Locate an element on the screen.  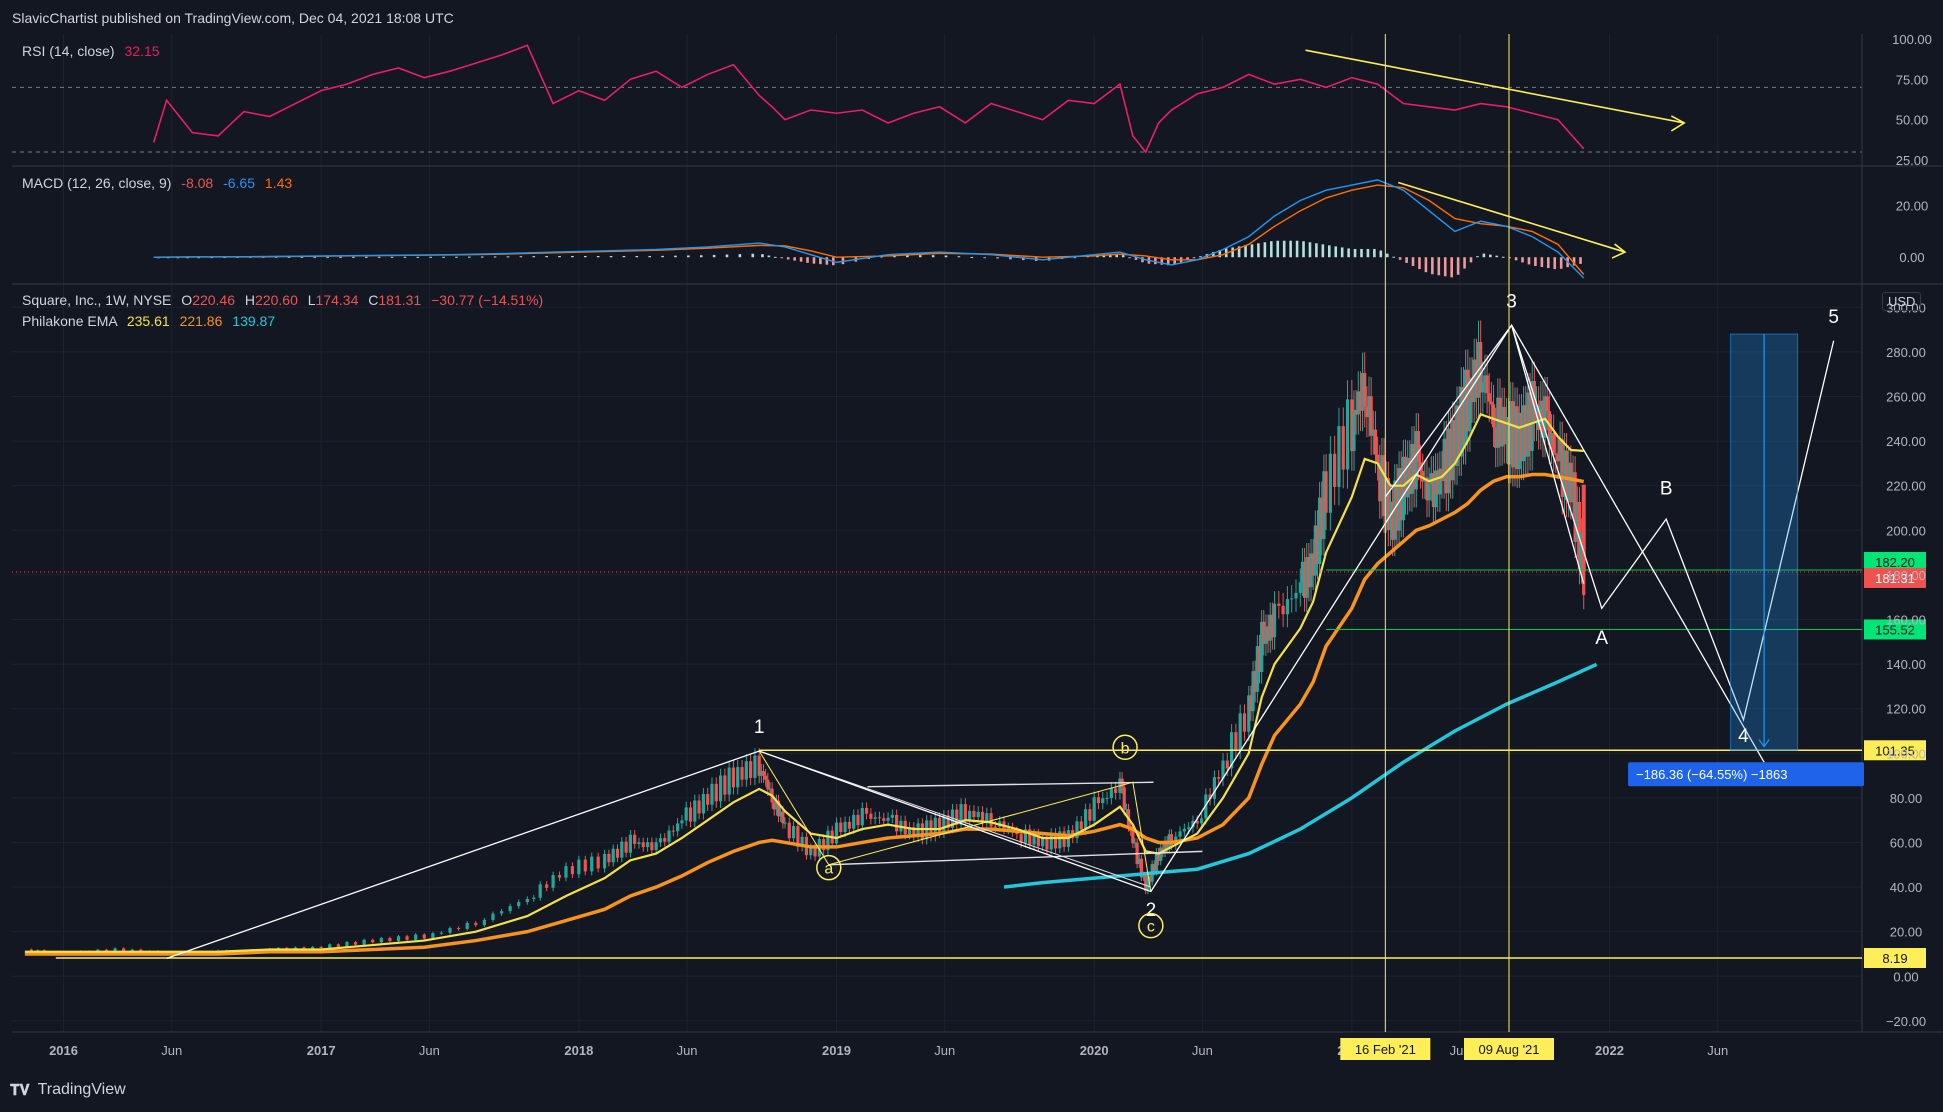
currency-button: USD is located at coordinates (1902, 301).